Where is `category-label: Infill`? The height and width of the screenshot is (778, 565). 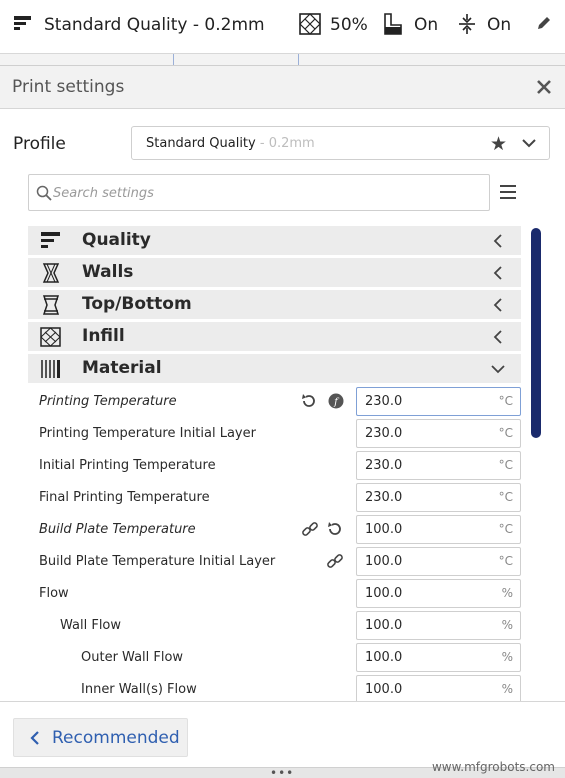 category-label: Infill is located at coordinates (103, 336).